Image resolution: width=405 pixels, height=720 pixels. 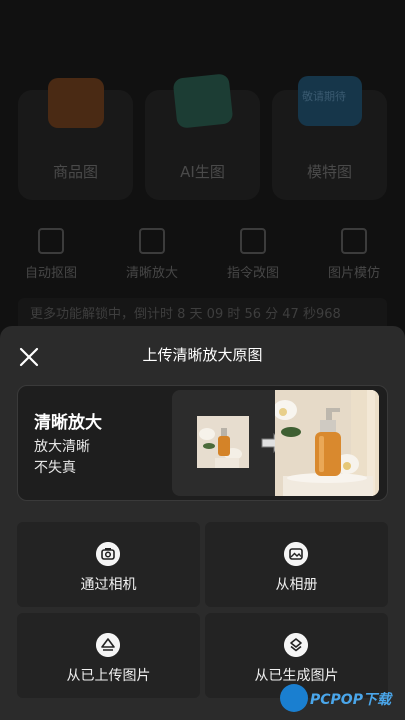 What do you see at coordinates (324, 96) in the screenshot?
I see `coming-soon-badge: 敬请期待` at bounding box center [324, 96].